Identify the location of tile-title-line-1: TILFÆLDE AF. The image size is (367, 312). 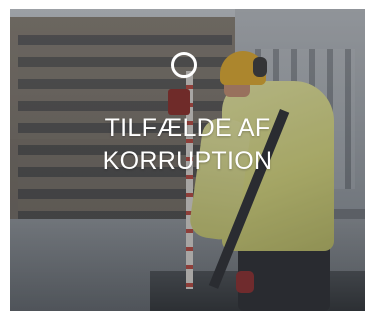
(187, 128).